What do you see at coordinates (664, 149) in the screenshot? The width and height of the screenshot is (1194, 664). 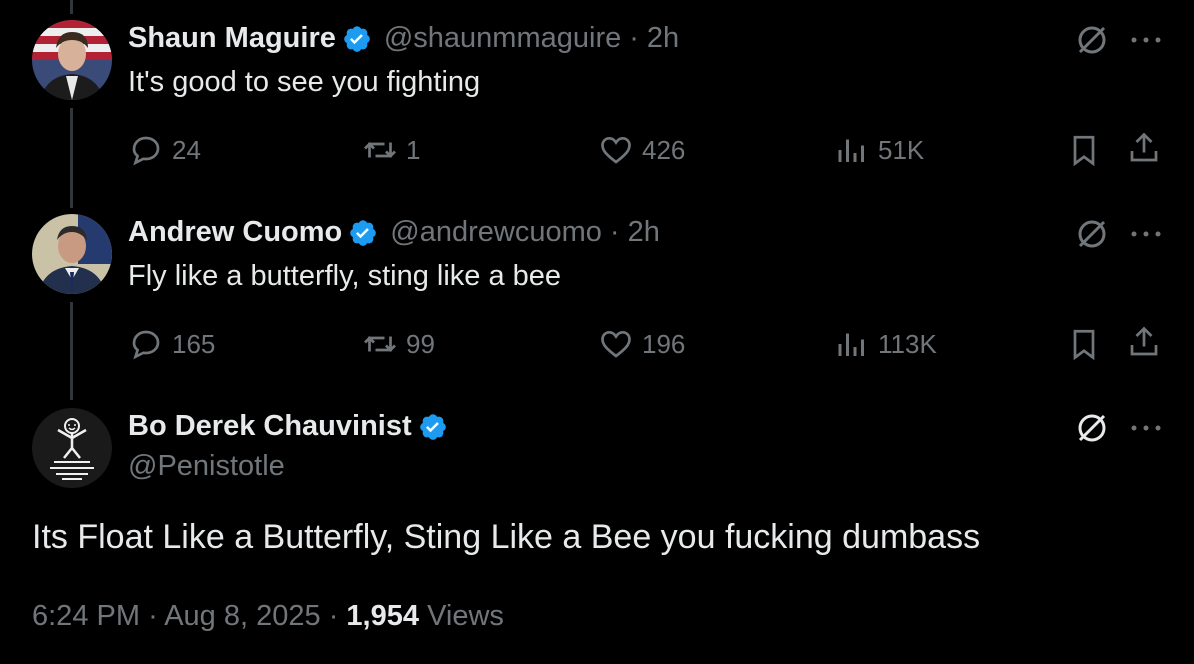 I see `like-count: 426` at bounding box center [664, 149].